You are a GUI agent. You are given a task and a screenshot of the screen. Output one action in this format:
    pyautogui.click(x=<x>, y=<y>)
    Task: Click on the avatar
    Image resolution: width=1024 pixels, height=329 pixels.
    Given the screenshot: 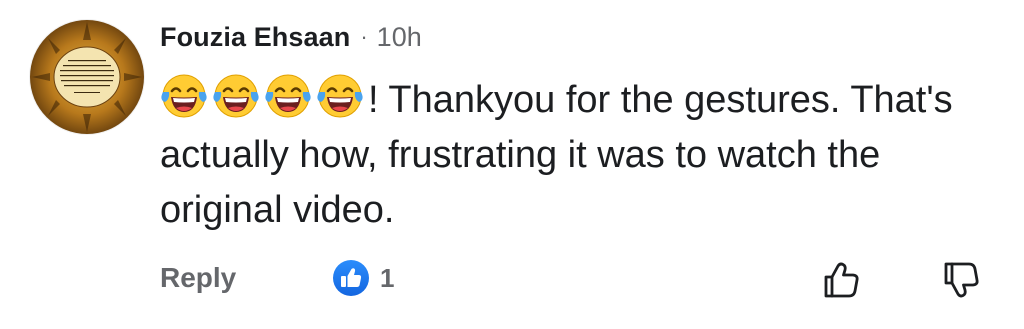 What is the action you would take?
    pyautogui.click(x=87, y=77)
    